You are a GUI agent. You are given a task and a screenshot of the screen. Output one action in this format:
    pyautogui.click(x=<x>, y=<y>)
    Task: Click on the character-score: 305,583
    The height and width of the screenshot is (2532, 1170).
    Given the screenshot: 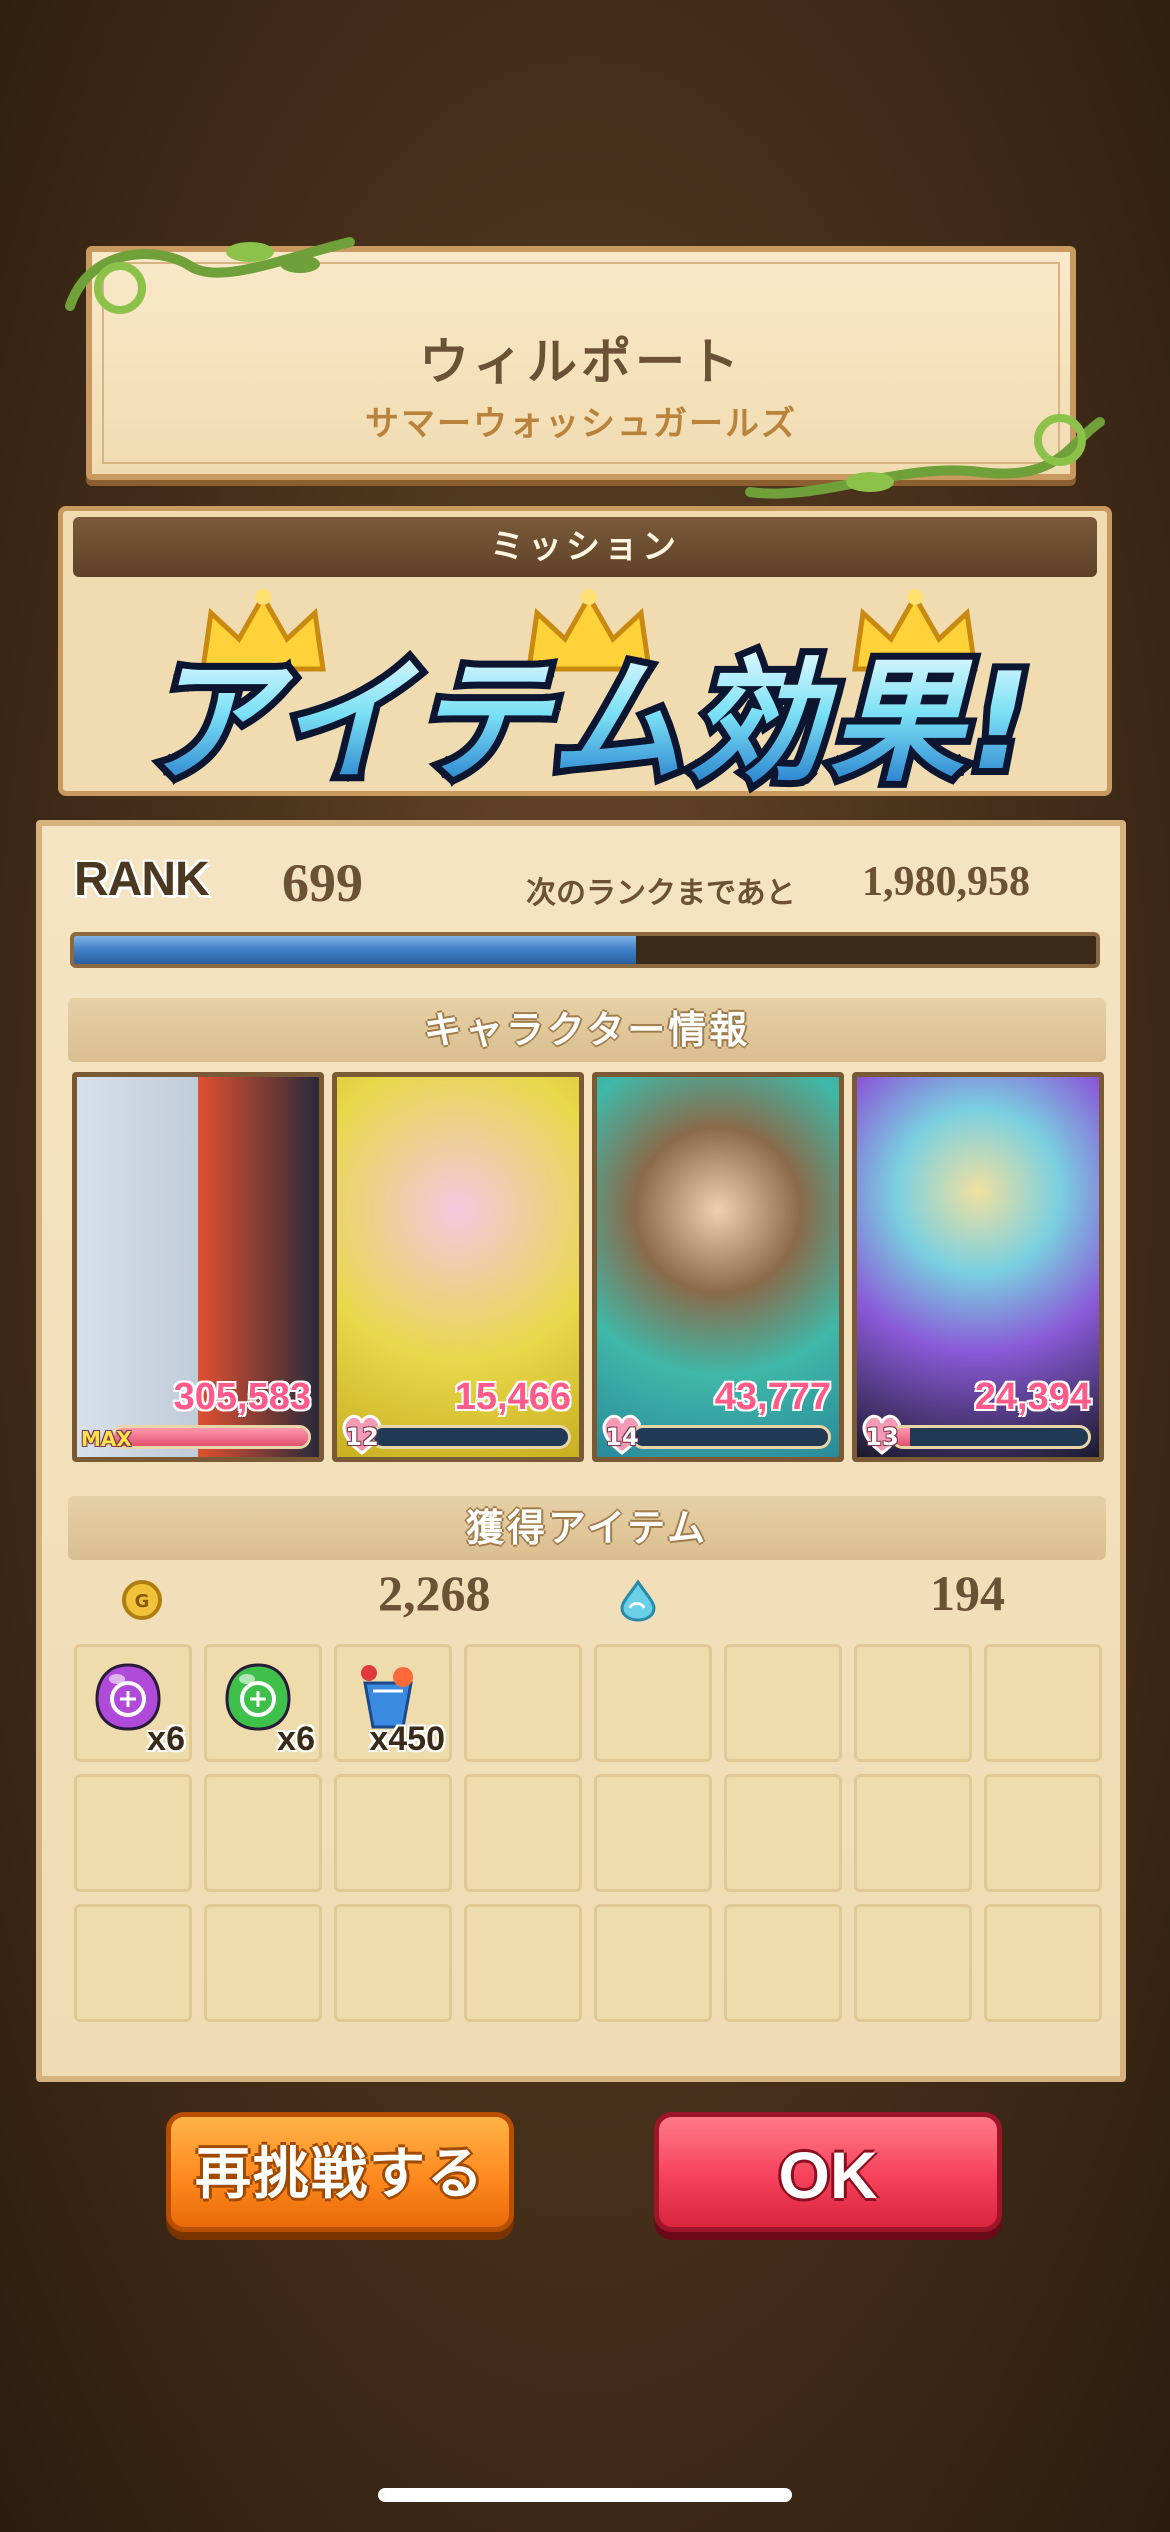 What is the action you would take?
    pyautogui.click(x=242, y=1397)
    